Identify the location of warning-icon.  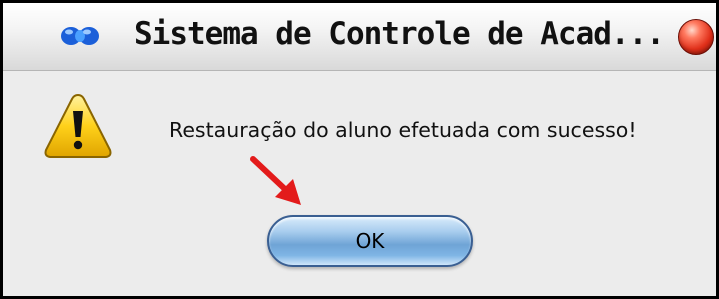
(78, 125).